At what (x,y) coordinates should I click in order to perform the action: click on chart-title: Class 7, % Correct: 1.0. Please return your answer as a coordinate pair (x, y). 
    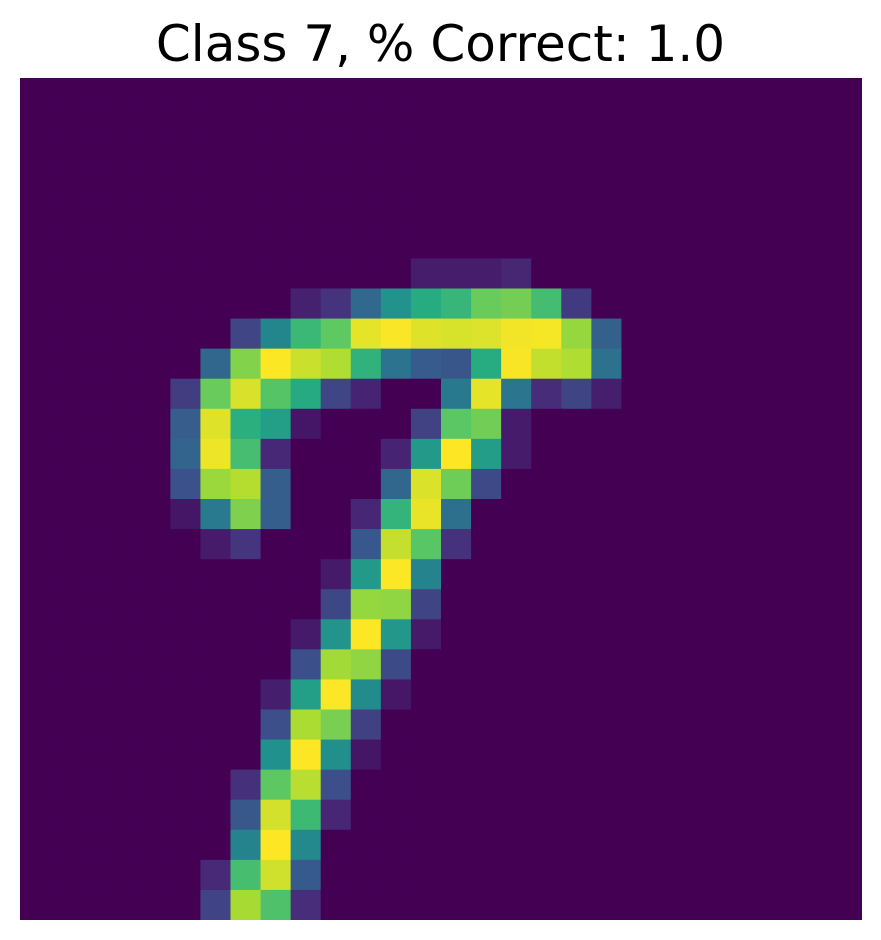
    Looking at the image, I should click on (440, 44).